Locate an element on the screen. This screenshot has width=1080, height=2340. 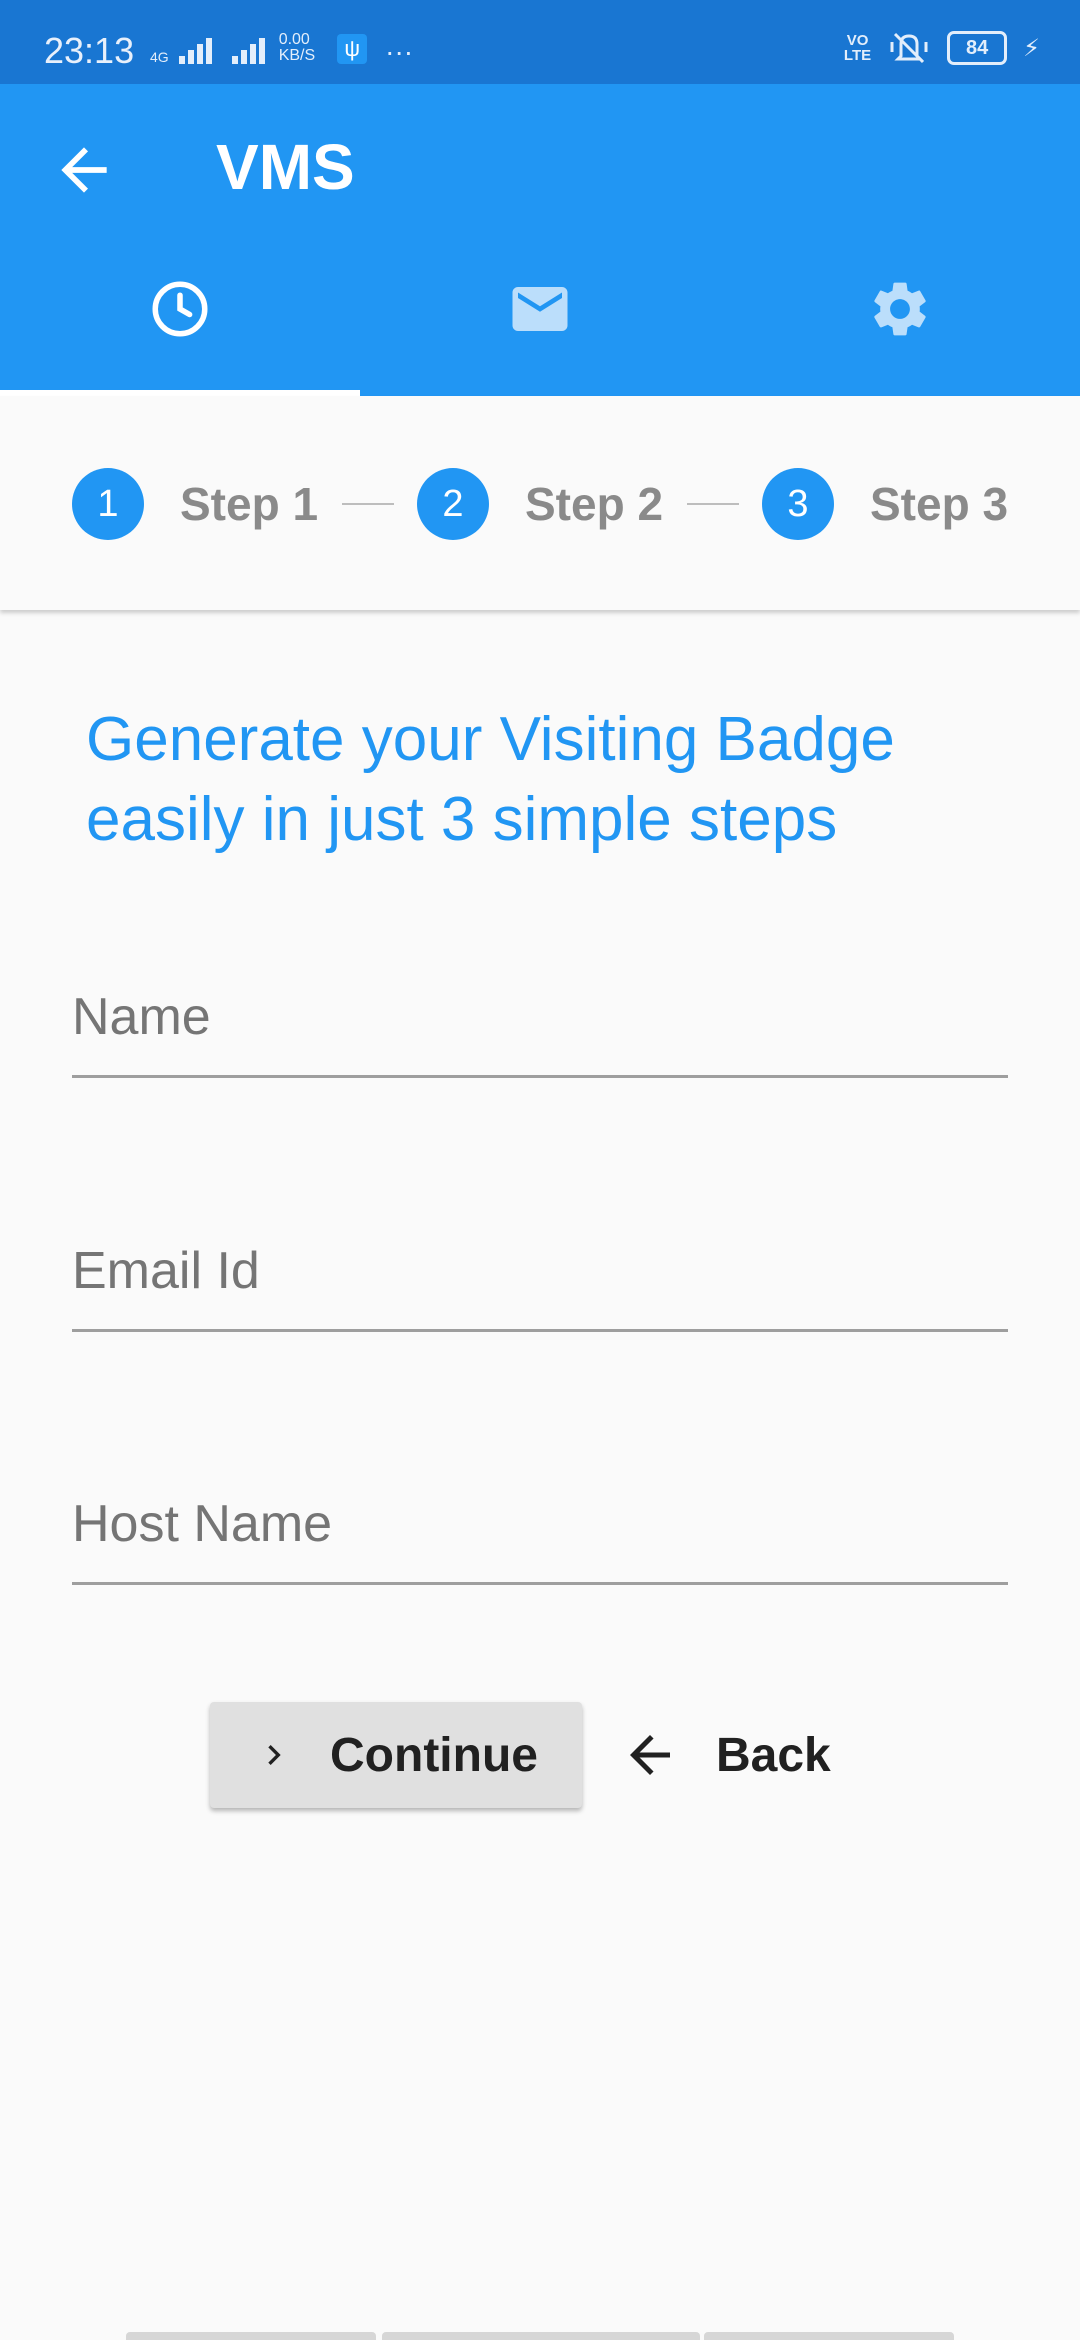
status-bar: 23:13 4G 0.00 KB/S ψ ··· VO LTE 84 ⚡ is located at coordinates (540, 42).